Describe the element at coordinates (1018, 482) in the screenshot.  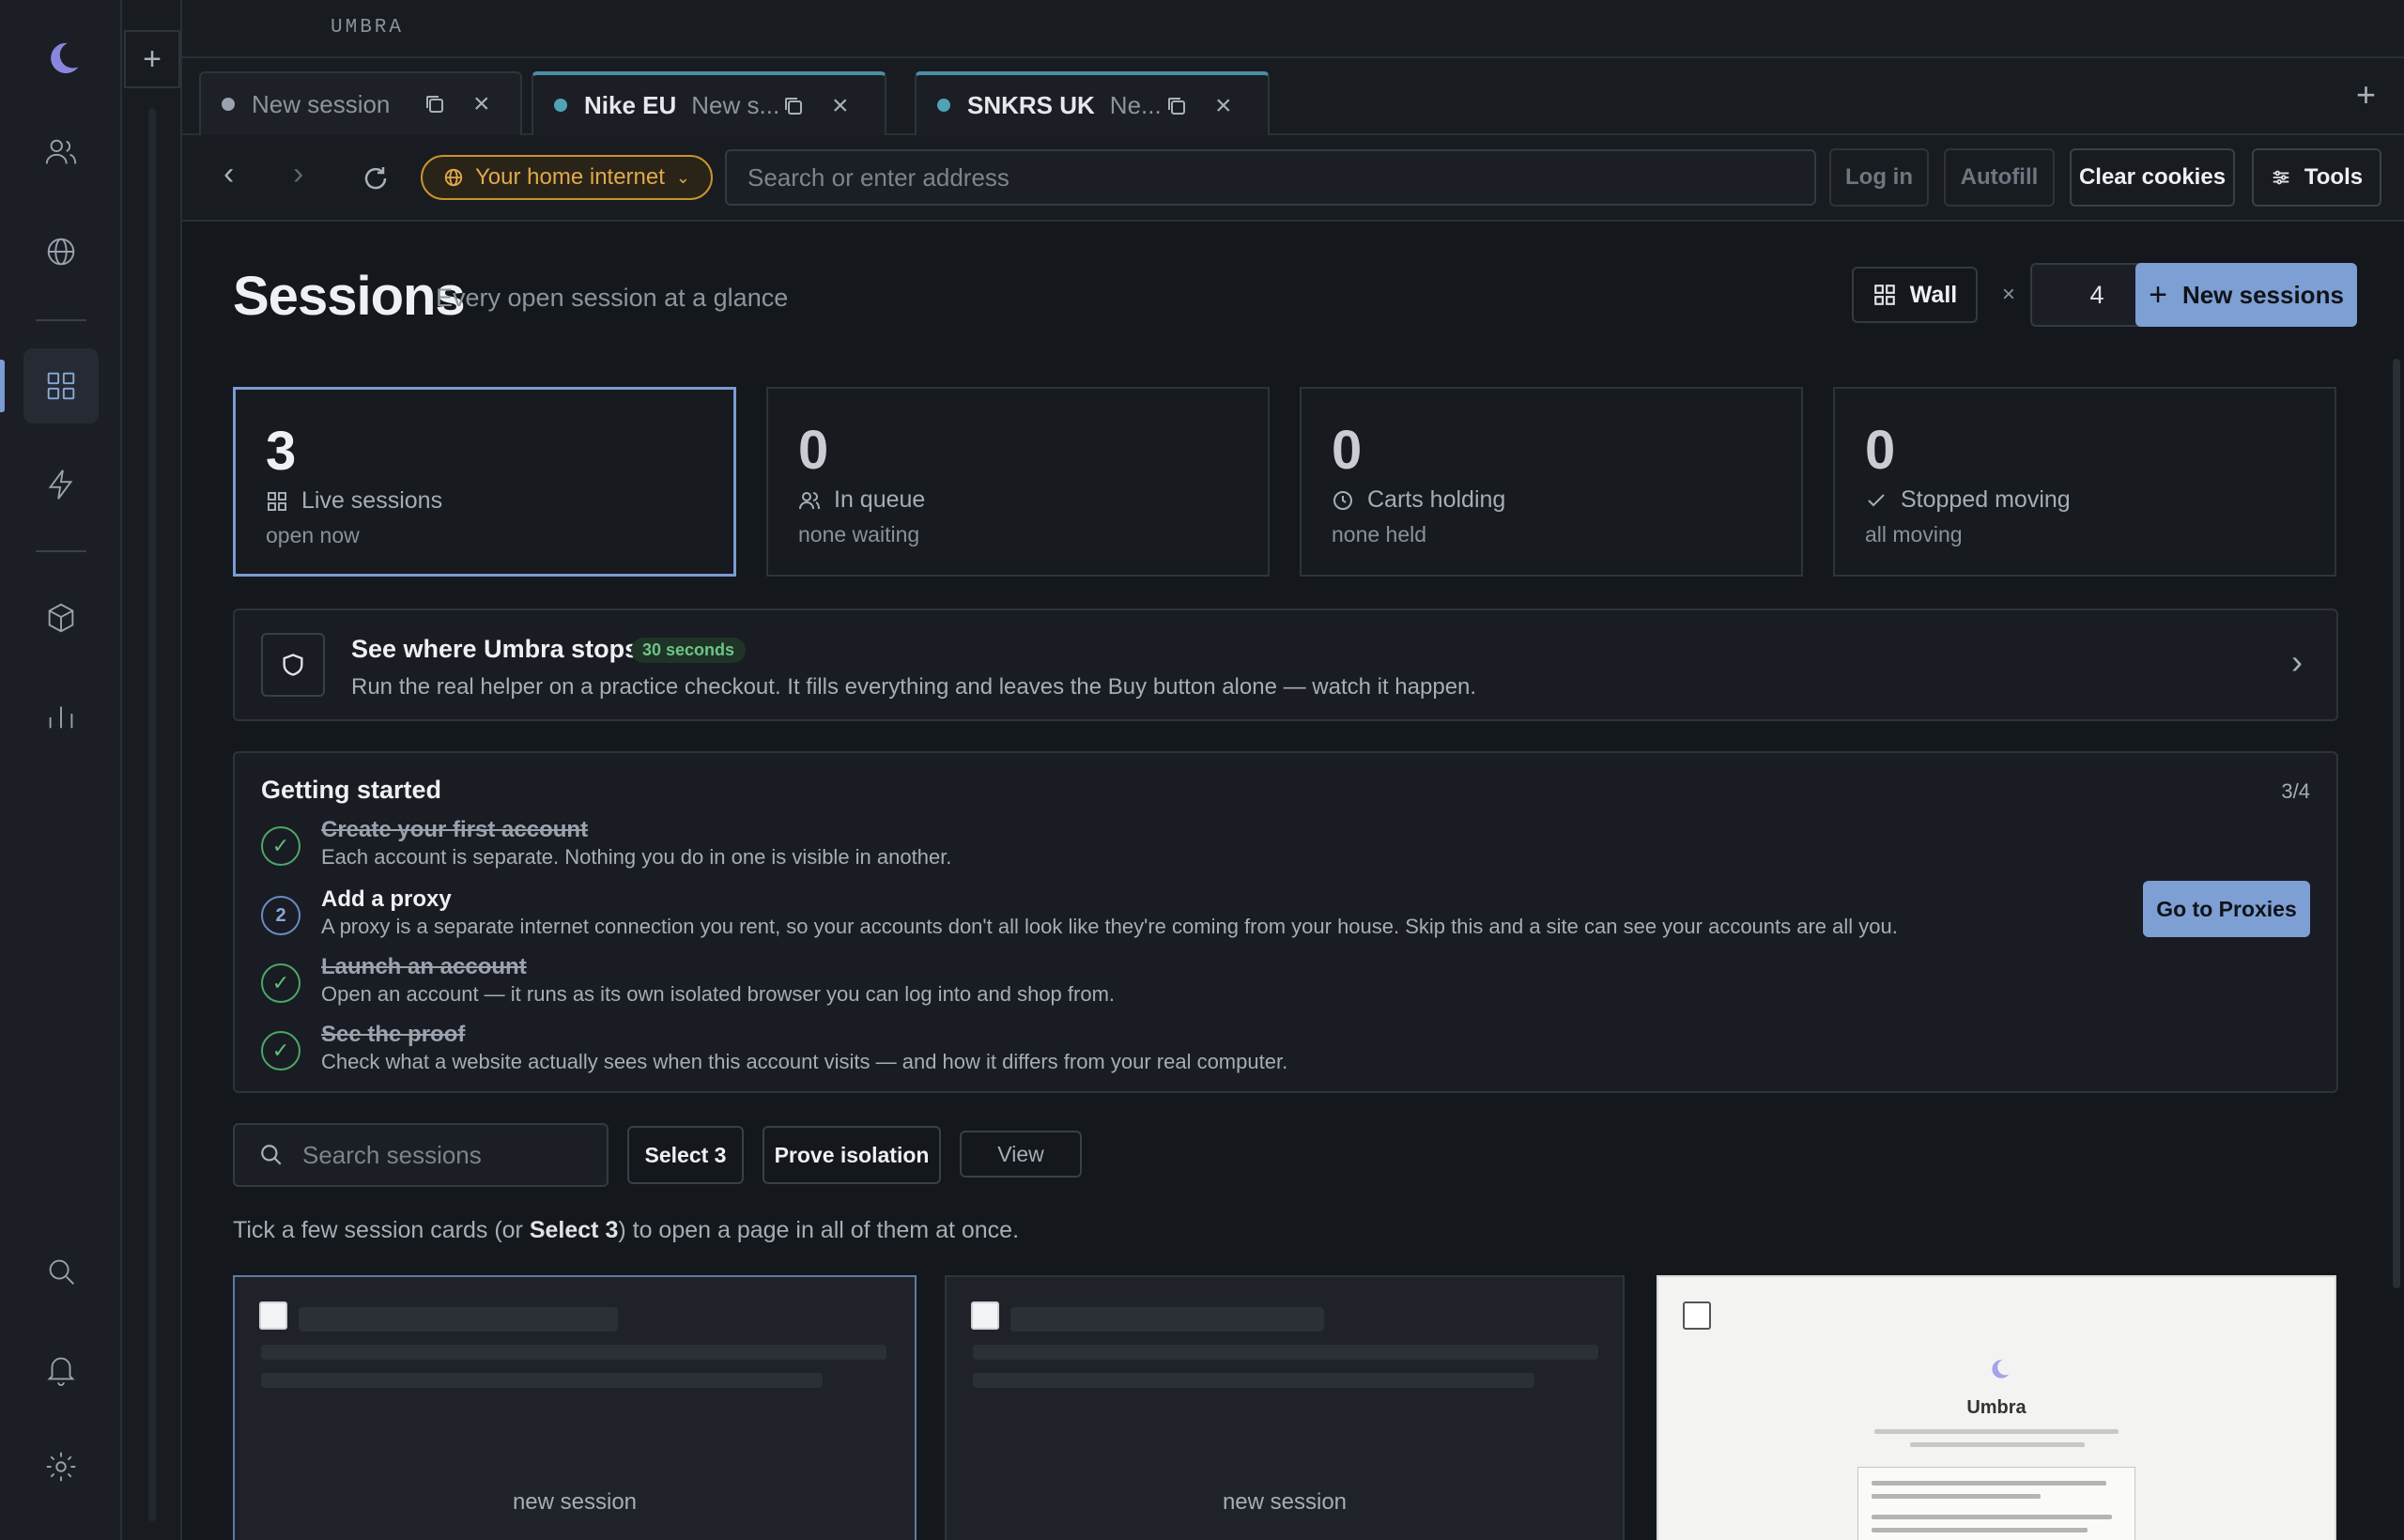
I see `stat-in-queue: 0 In queue none waiting` at that location.